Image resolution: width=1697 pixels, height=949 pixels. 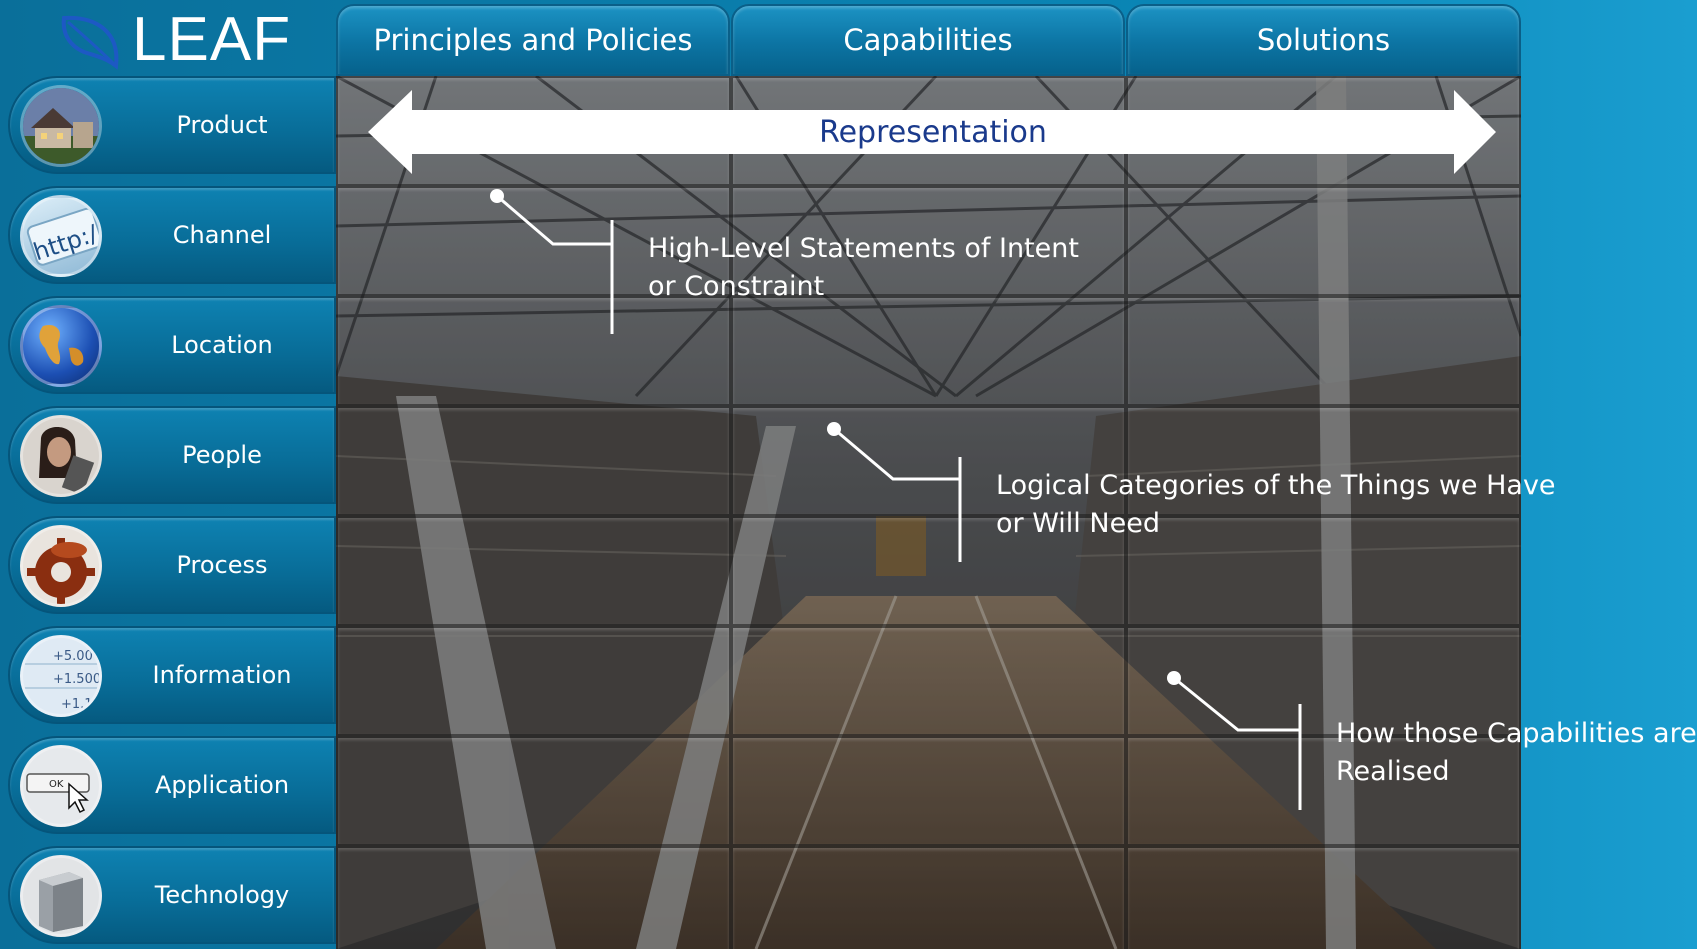 I want to click on ok-button-cursor-icon: OK, so click(x=61, y=786).